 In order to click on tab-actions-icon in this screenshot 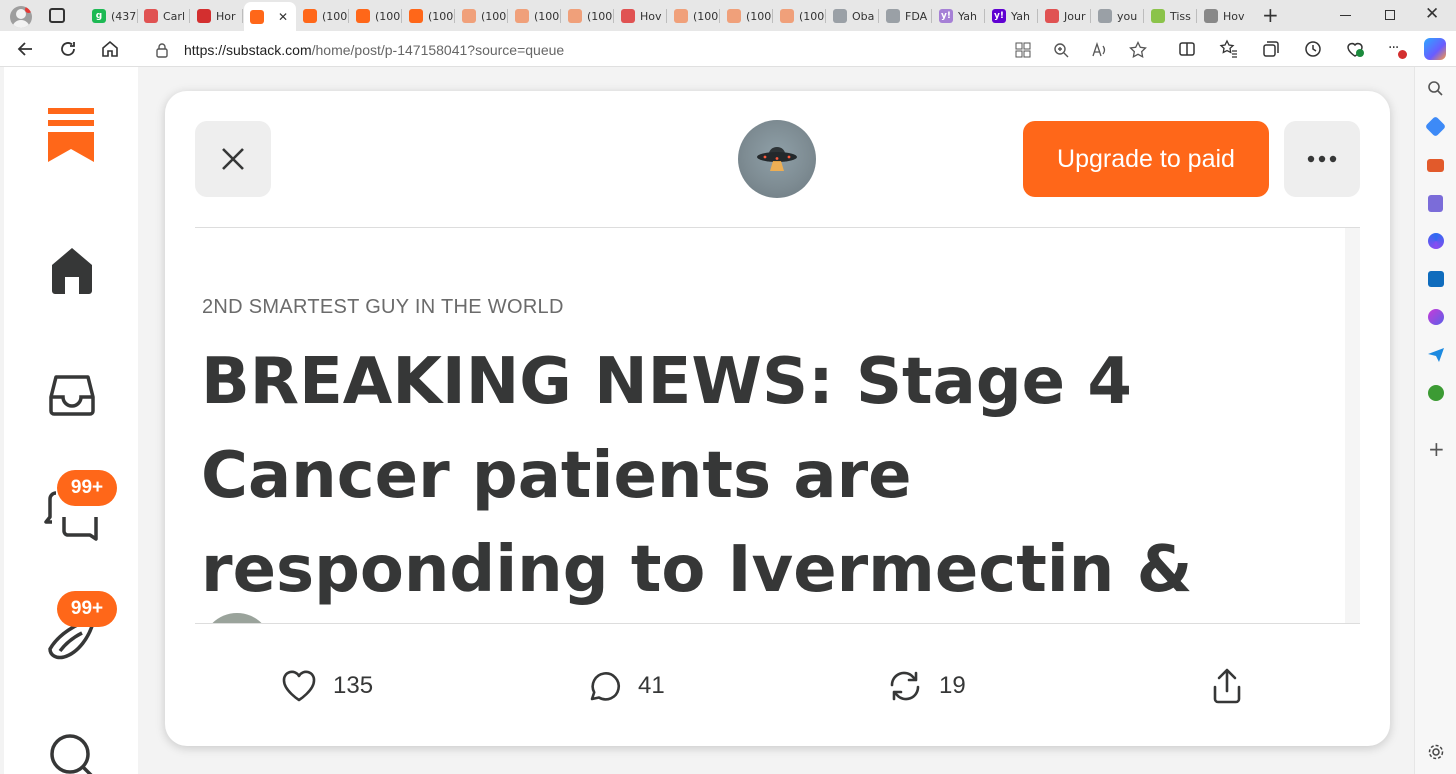, I will do `click(57, 15)`.